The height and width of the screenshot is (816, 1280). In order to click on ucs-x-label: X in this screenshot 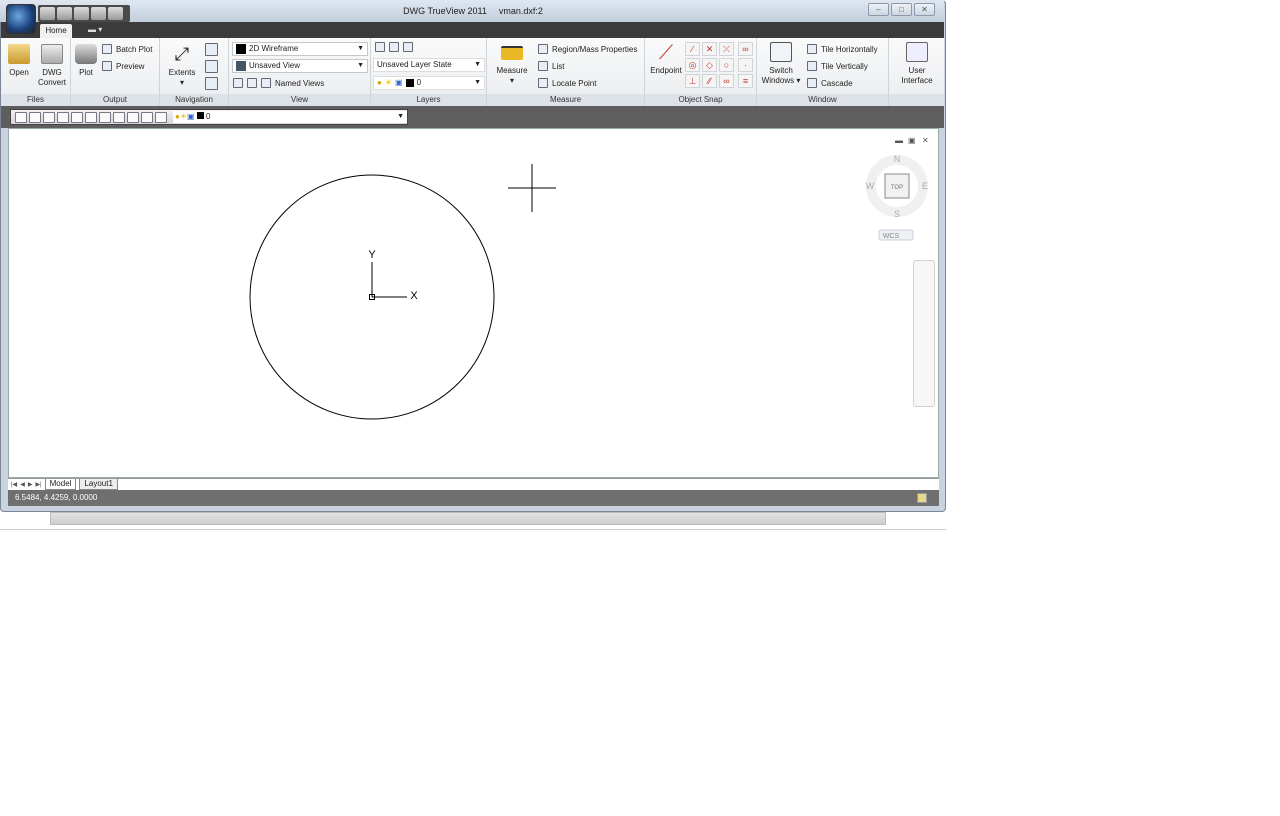, I will do `click(414, 296)`.